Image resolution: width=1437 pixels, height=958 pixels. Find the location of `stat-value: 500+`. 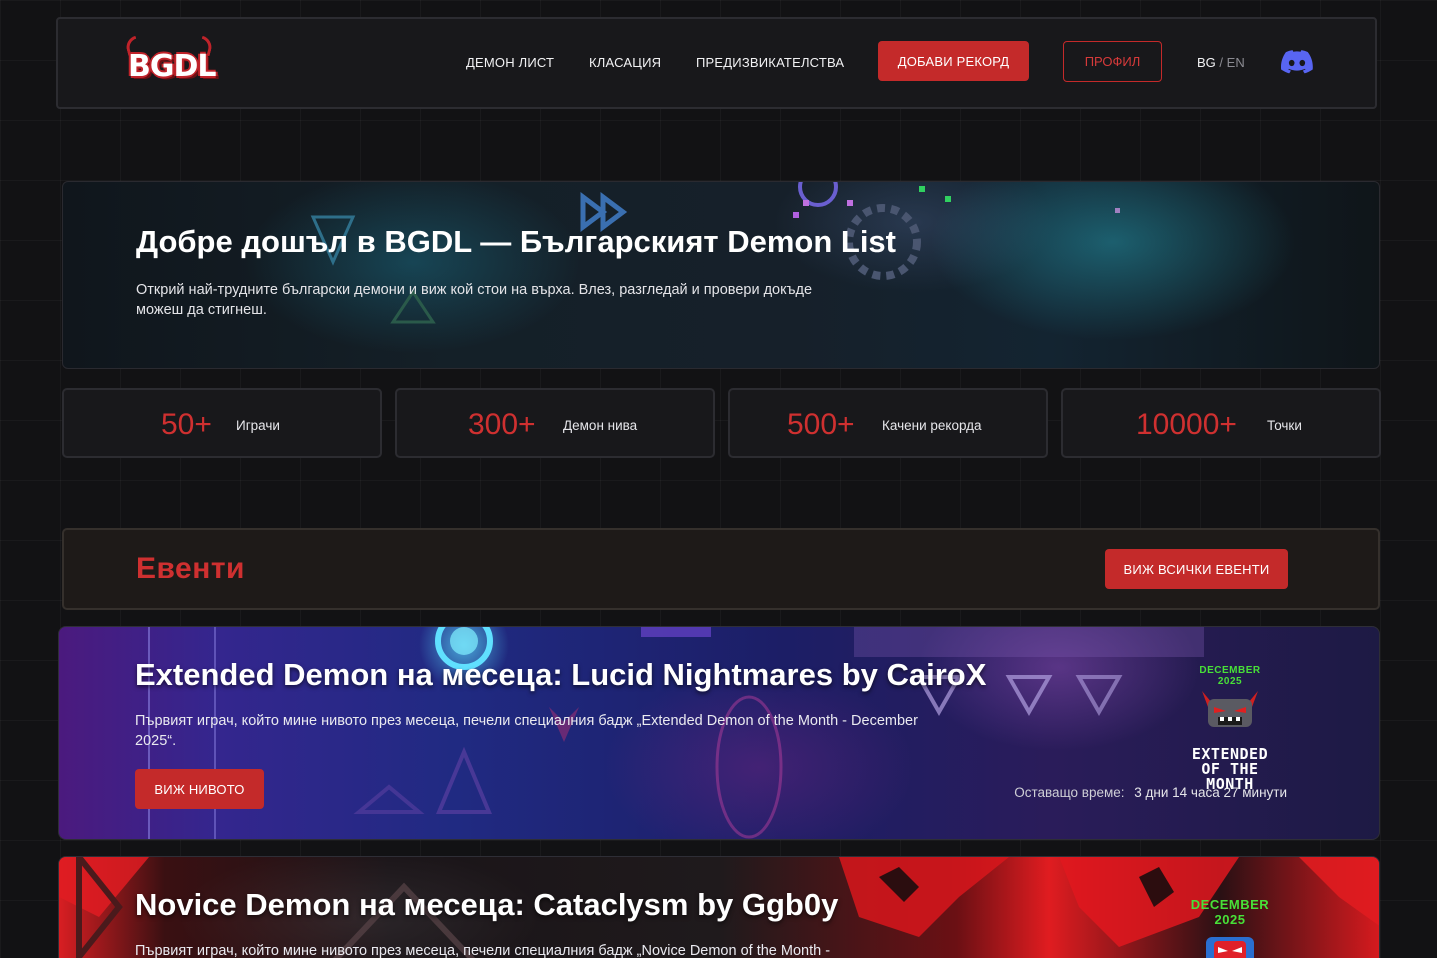

stat-value: 500+ is located at coordinates (821, 424).